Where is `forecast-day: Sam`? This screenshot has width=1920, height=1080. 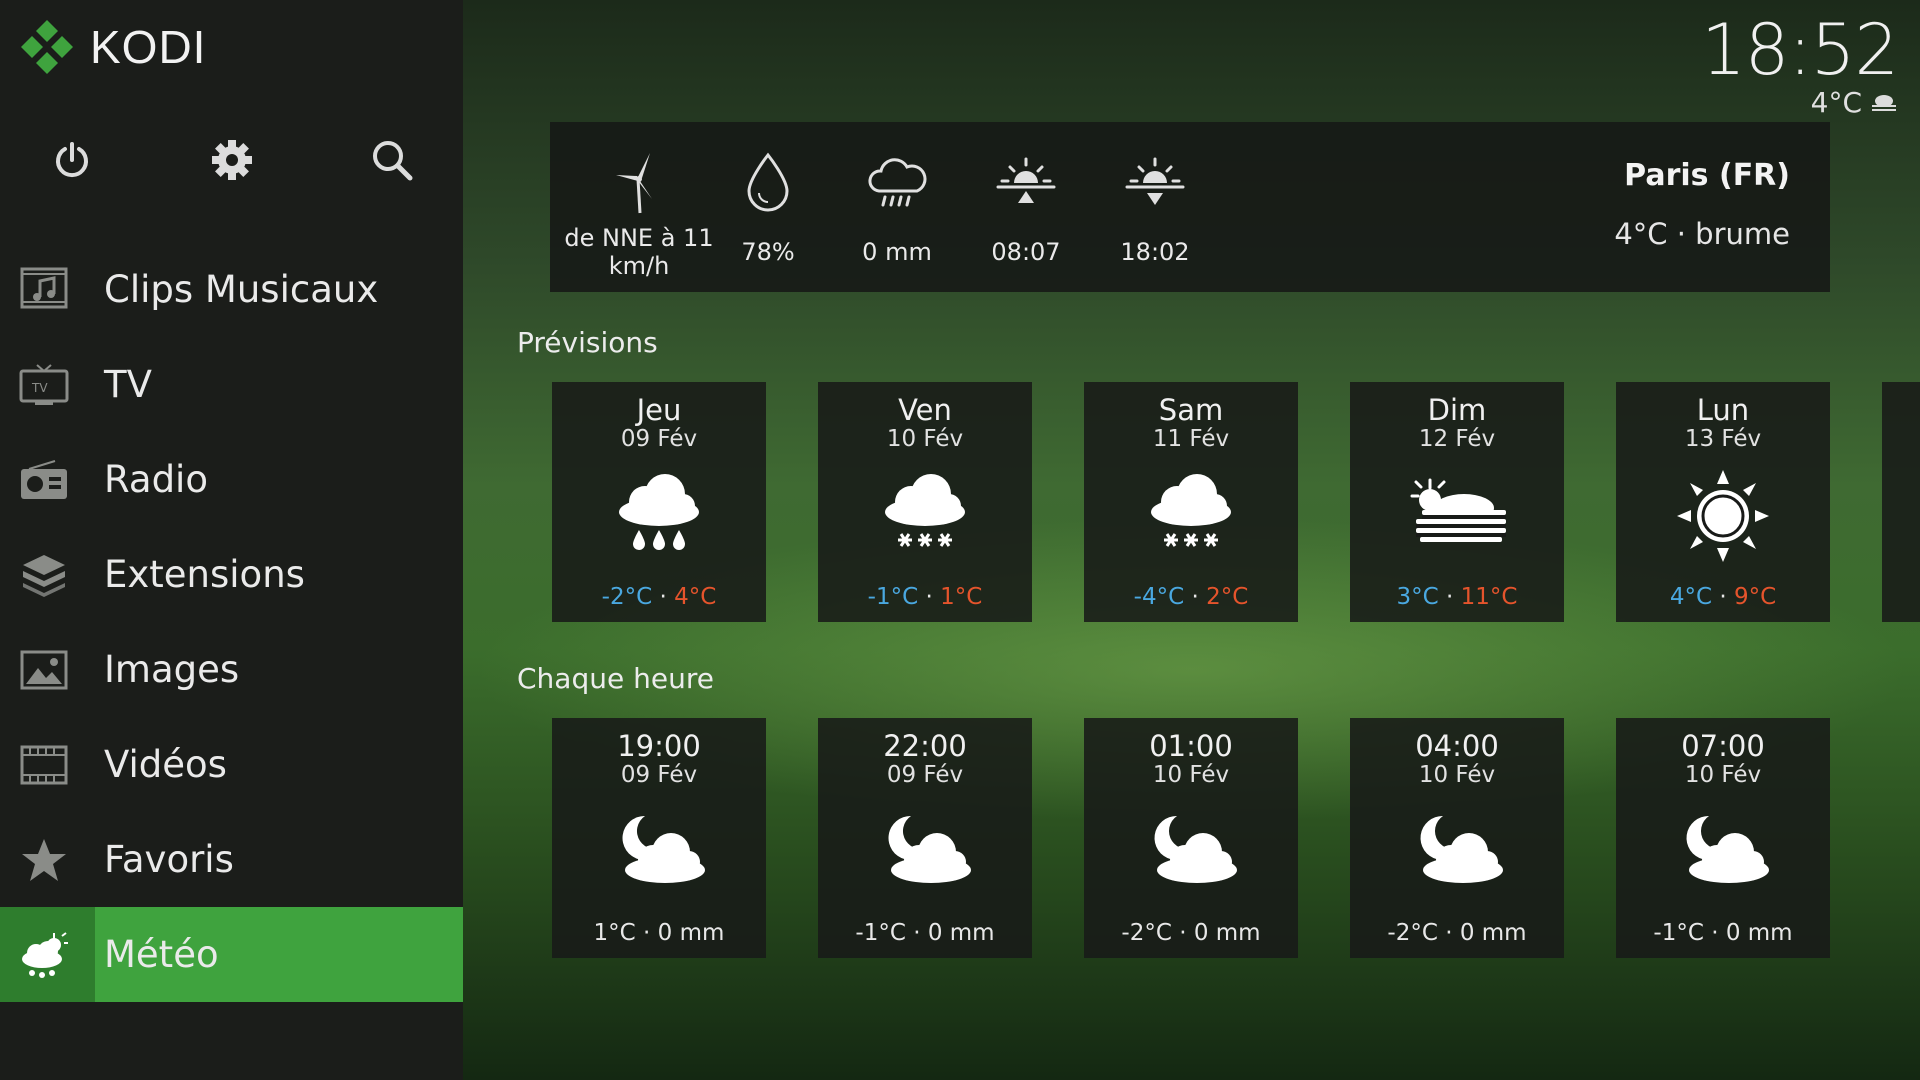
forecast-day: Sam is located at coordinates (1191, 410).